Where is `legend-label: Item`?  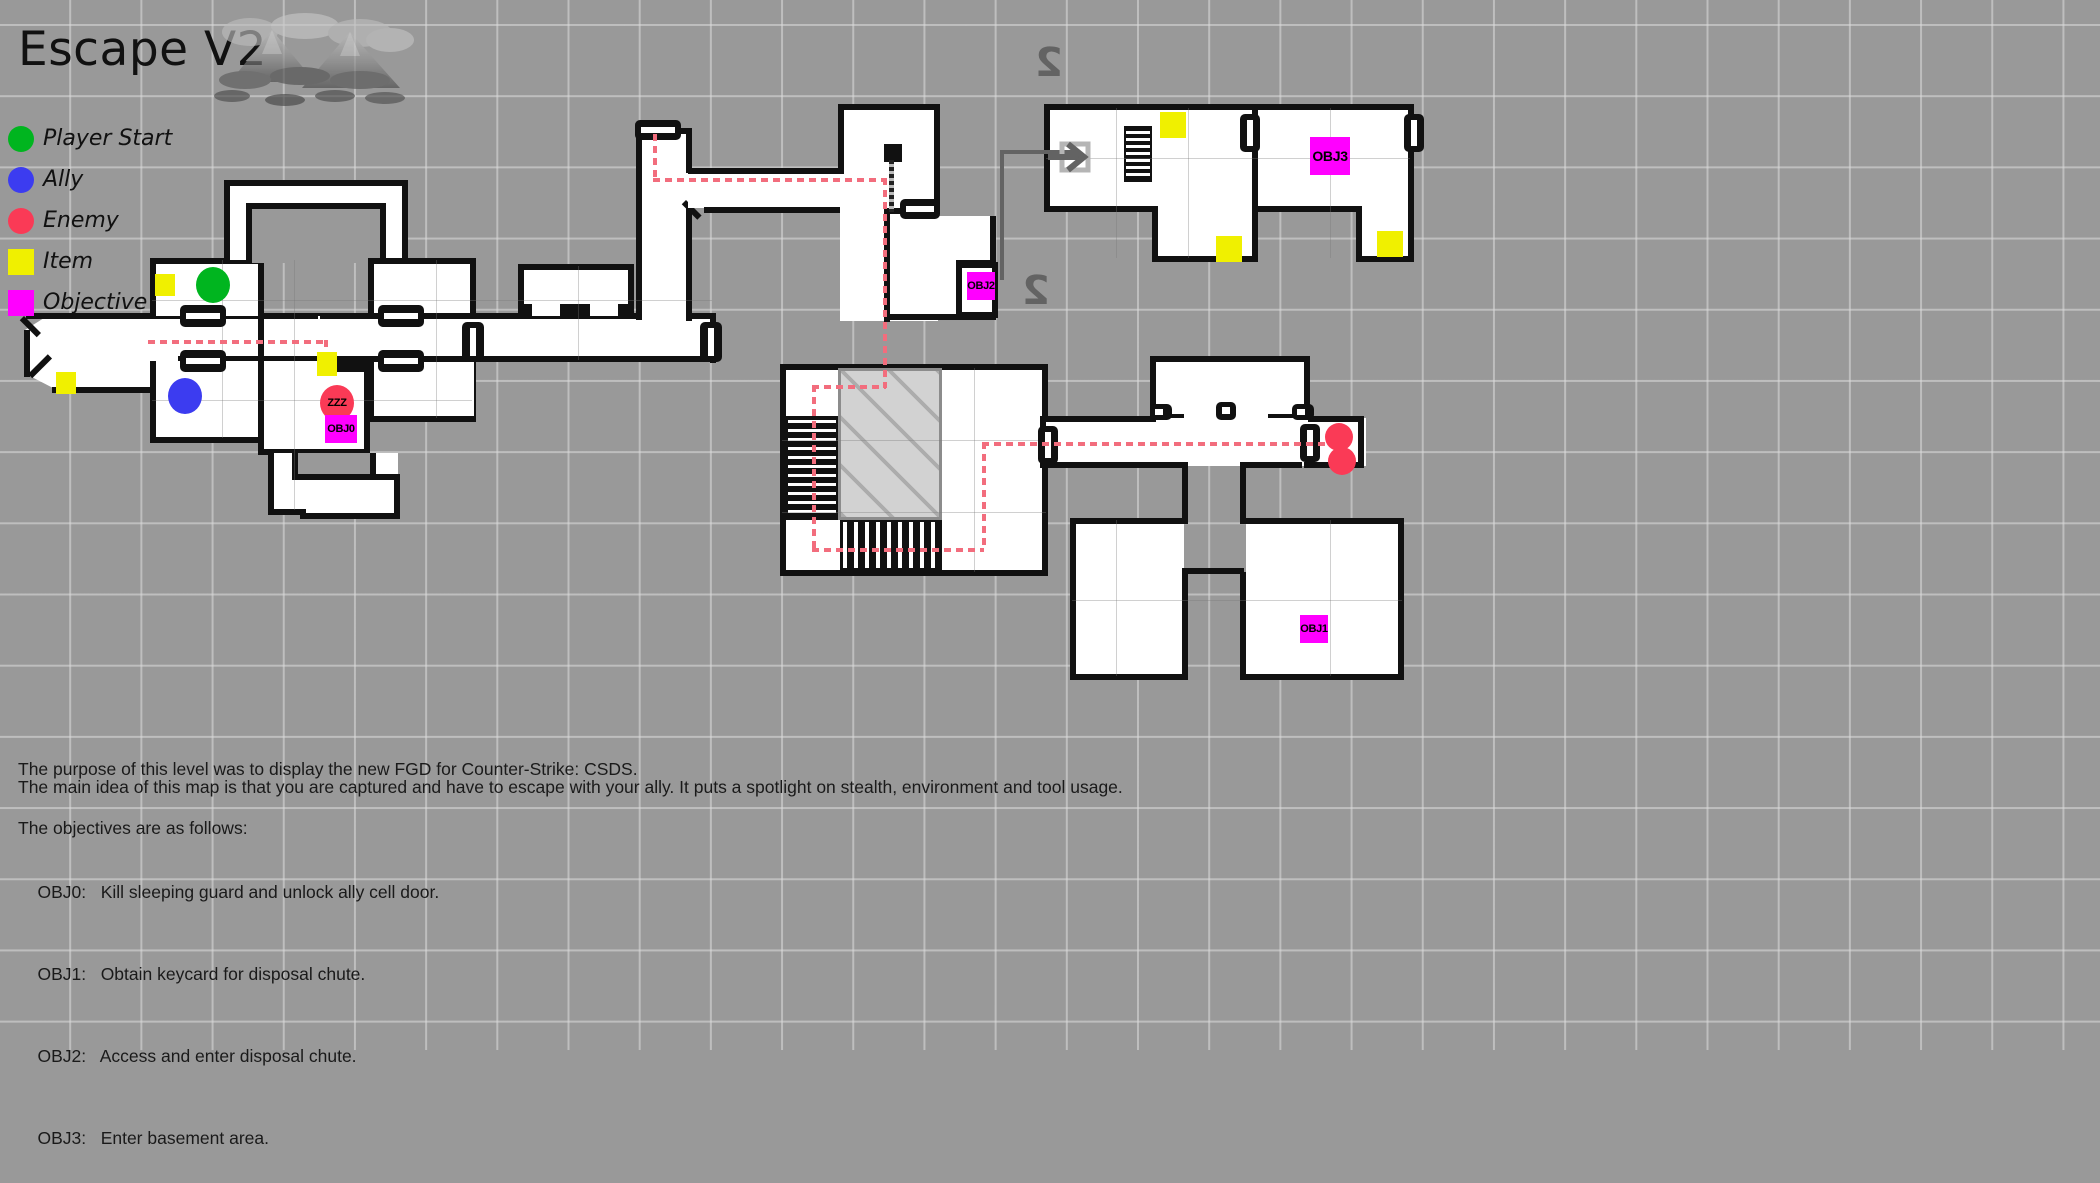
legend-label: Item is located at coordinates (68, 261).